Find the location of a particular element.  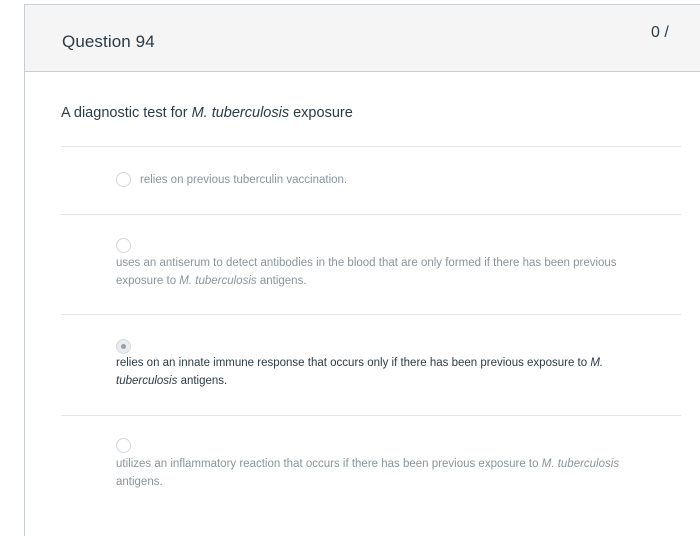

prompt-italic: M. tuberculosis is located at coordinates (240, 113).